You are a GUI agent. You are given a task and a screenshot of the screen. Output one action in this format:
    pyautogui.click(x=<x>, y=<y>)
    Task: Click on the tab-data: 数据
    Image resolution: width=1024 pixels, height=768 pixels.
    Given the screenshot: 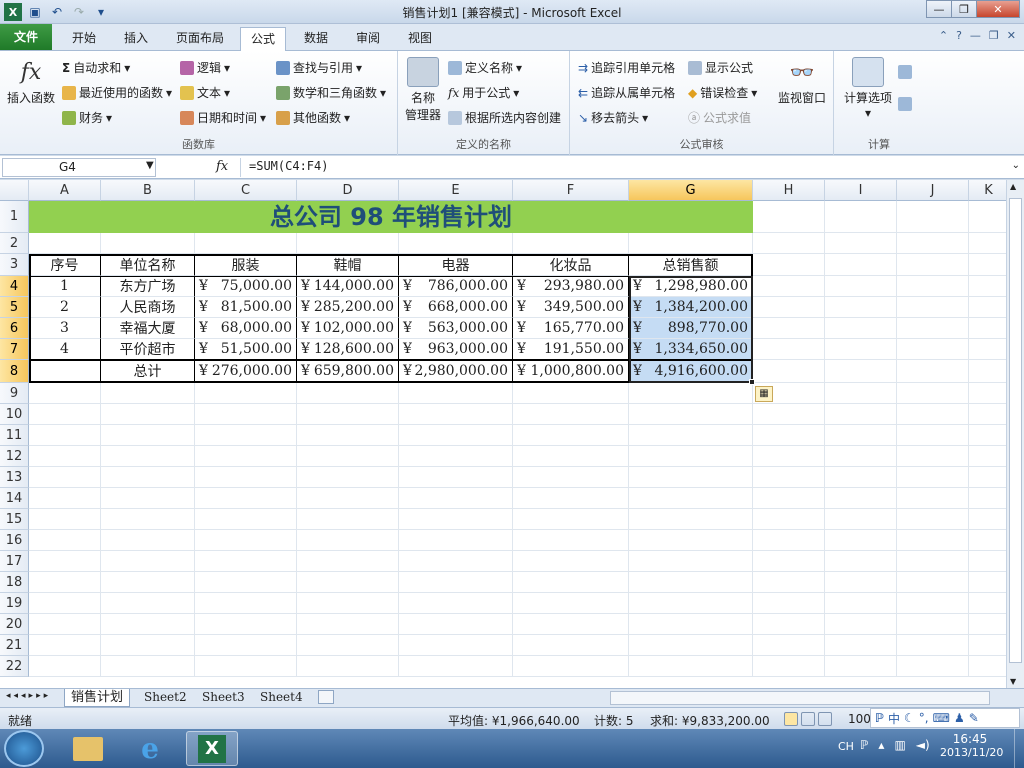 What is the action you would take?
    pyautogui.click(x=316, y=39)
    